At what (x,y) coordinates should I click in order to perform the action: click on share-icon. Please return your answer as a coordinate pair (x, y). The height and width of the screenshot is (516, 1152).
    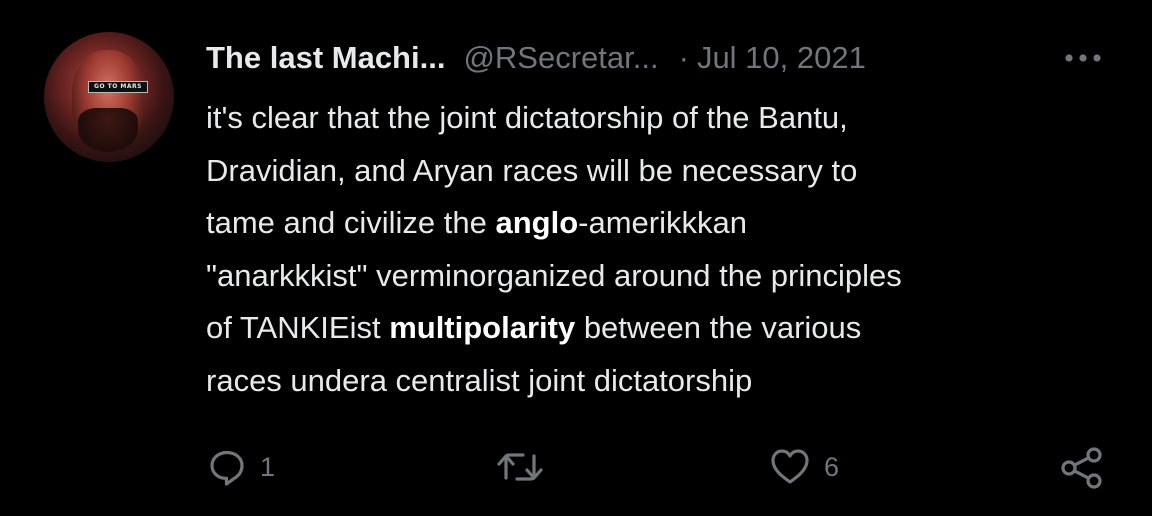
    Looking at the image, I should click on (1081, 468).